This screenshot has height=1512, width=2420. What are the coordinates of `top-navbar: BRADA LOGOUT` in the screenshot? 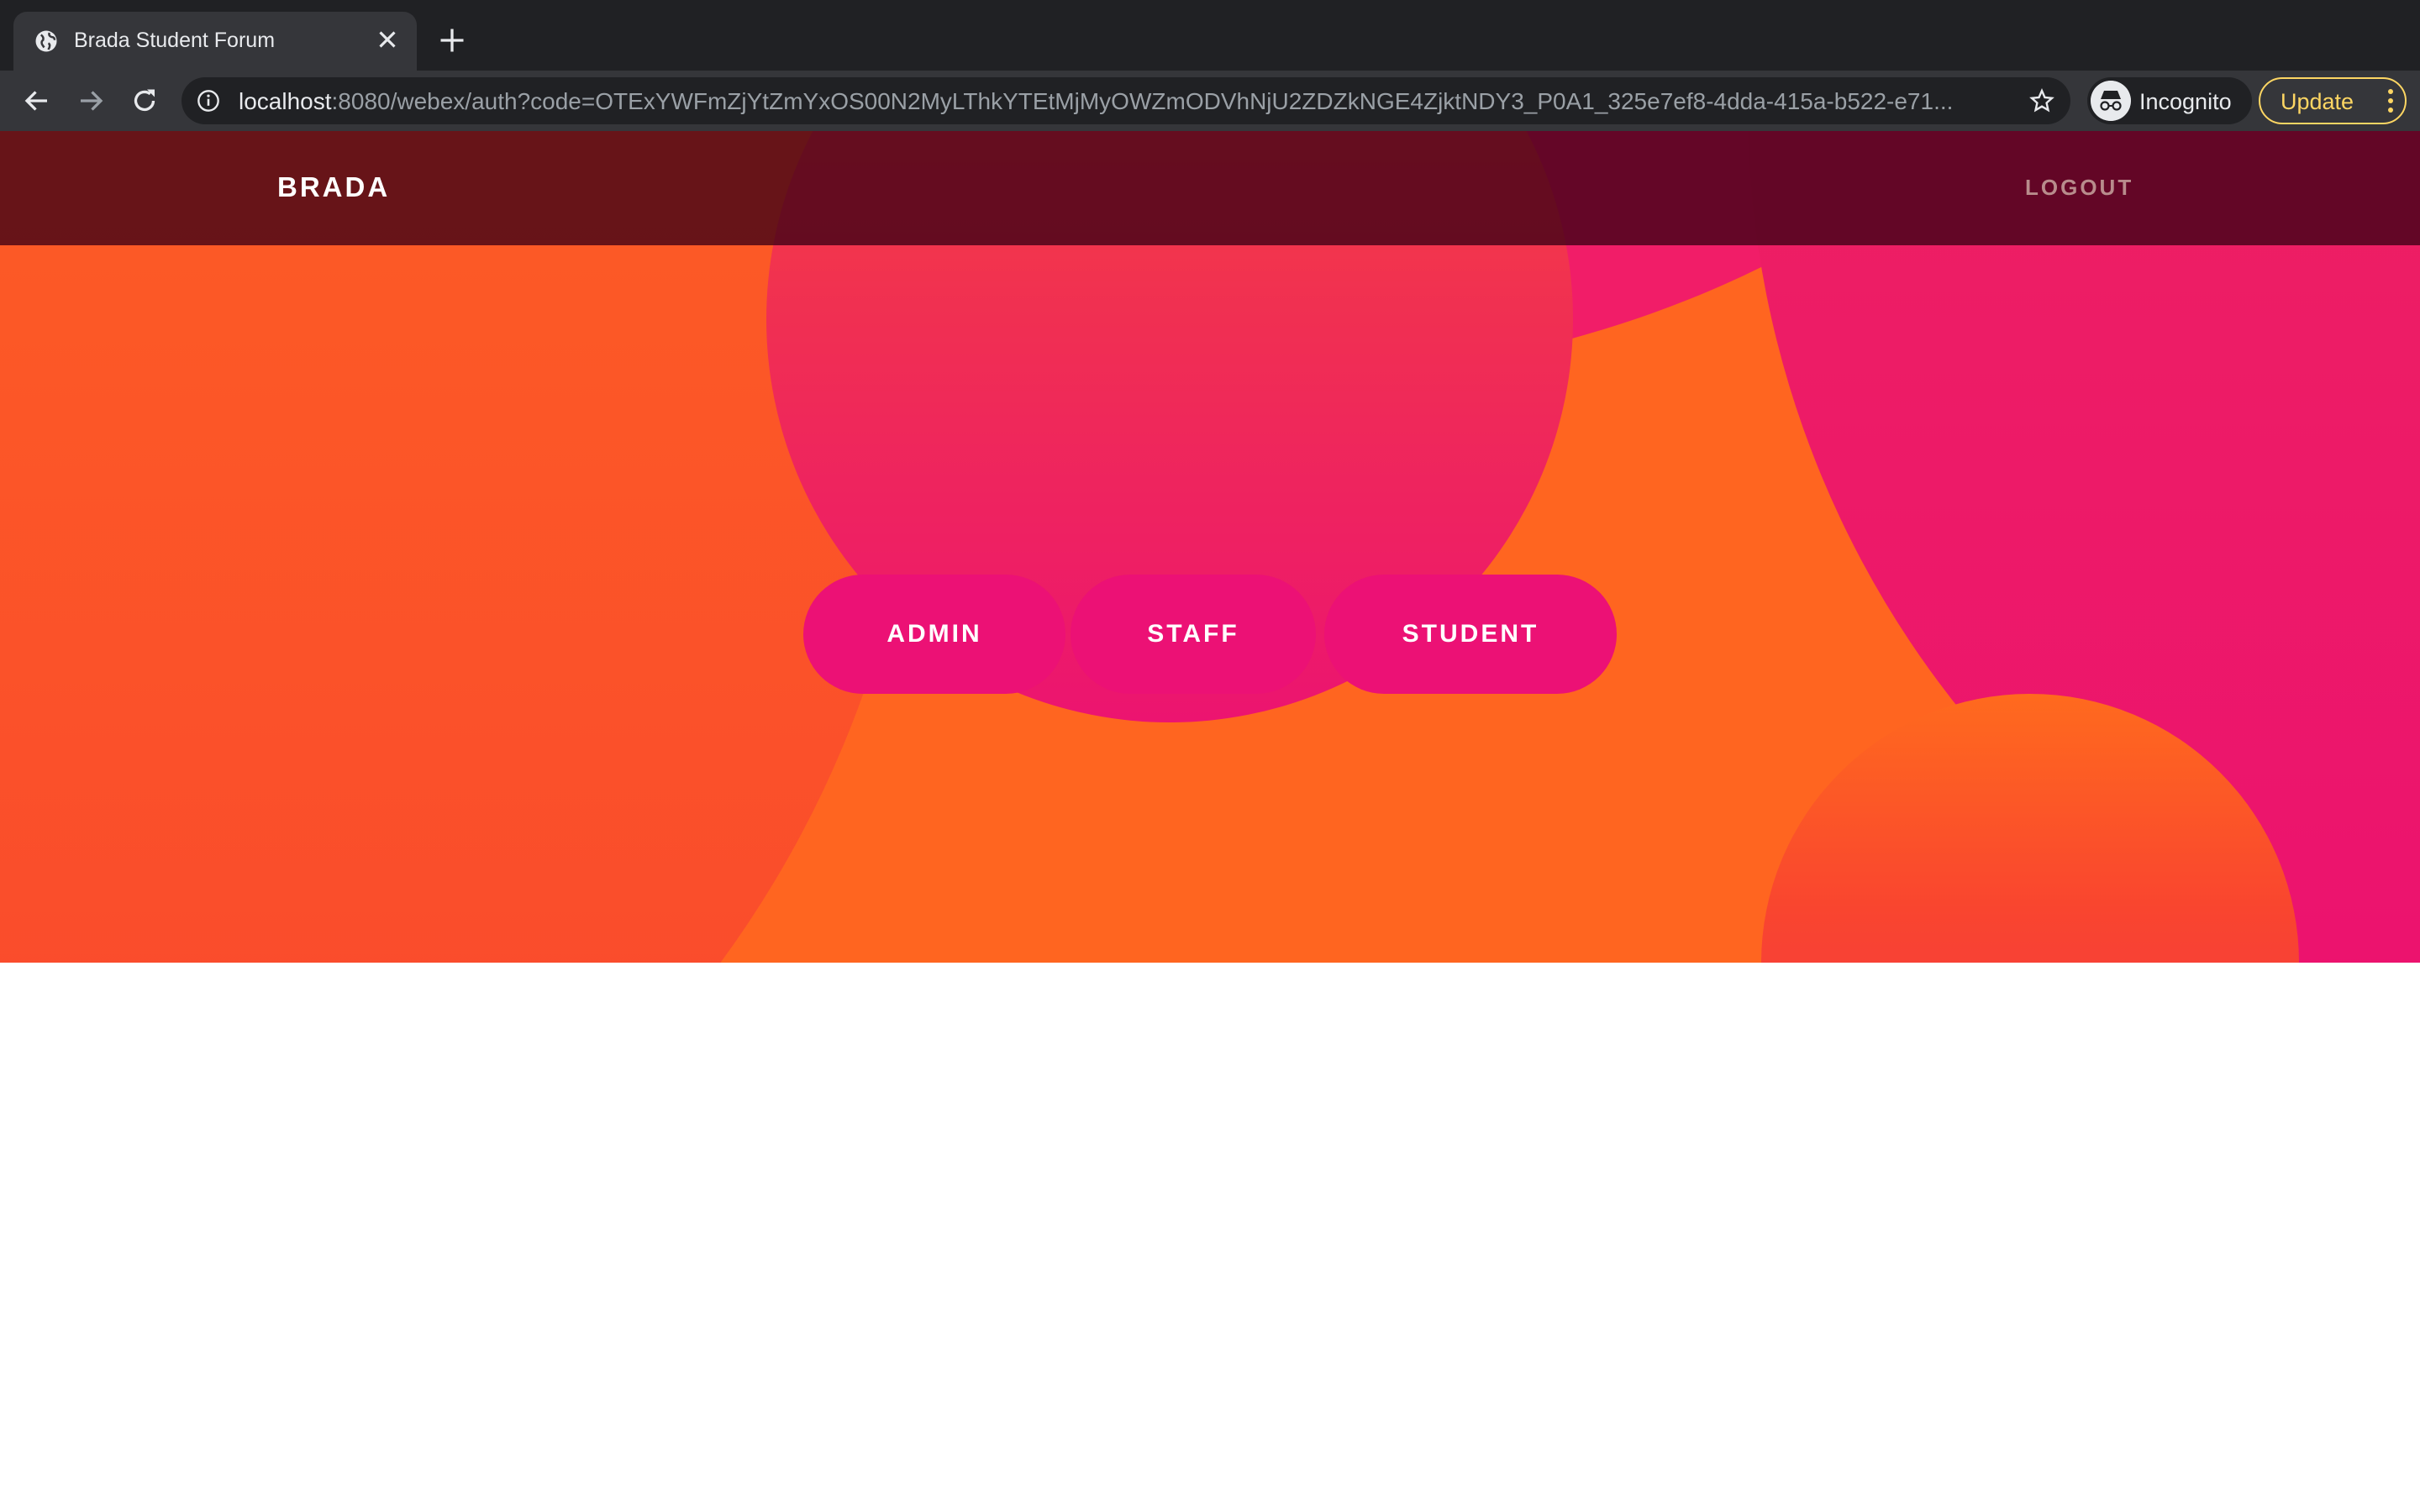 It's located at (1210, 188).